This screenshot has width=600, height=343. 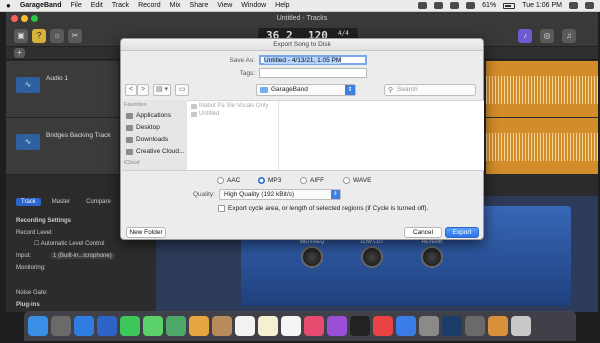 I want to click on messages-icon, so click(x=153, y=326).